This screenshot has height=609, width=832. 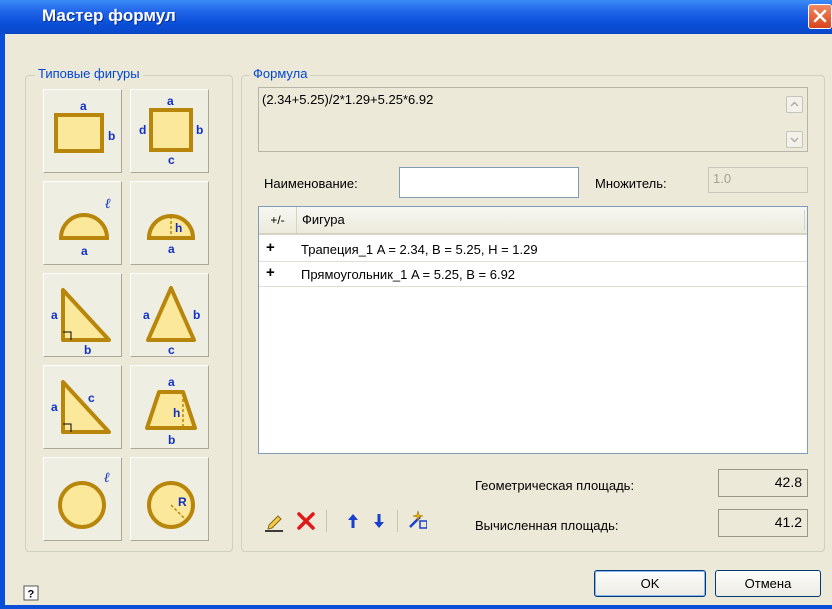 I want to click on multiplier-label: Множитель:, so click(x=631, y=183).